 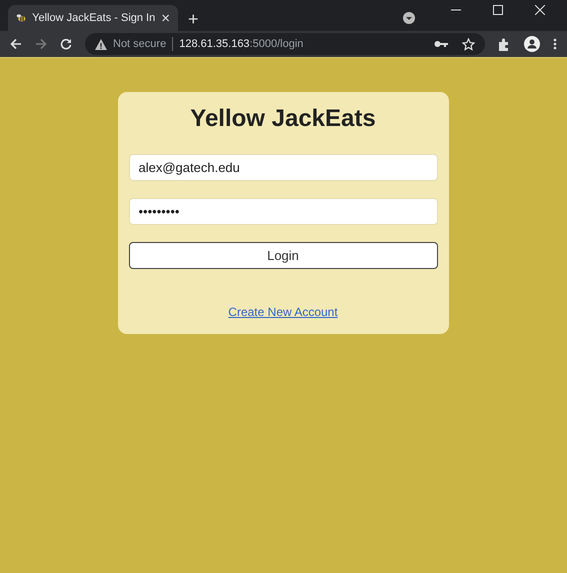 I want to click on url-text: 128.61.35.163:5000/login, so click(x=241, y=44).